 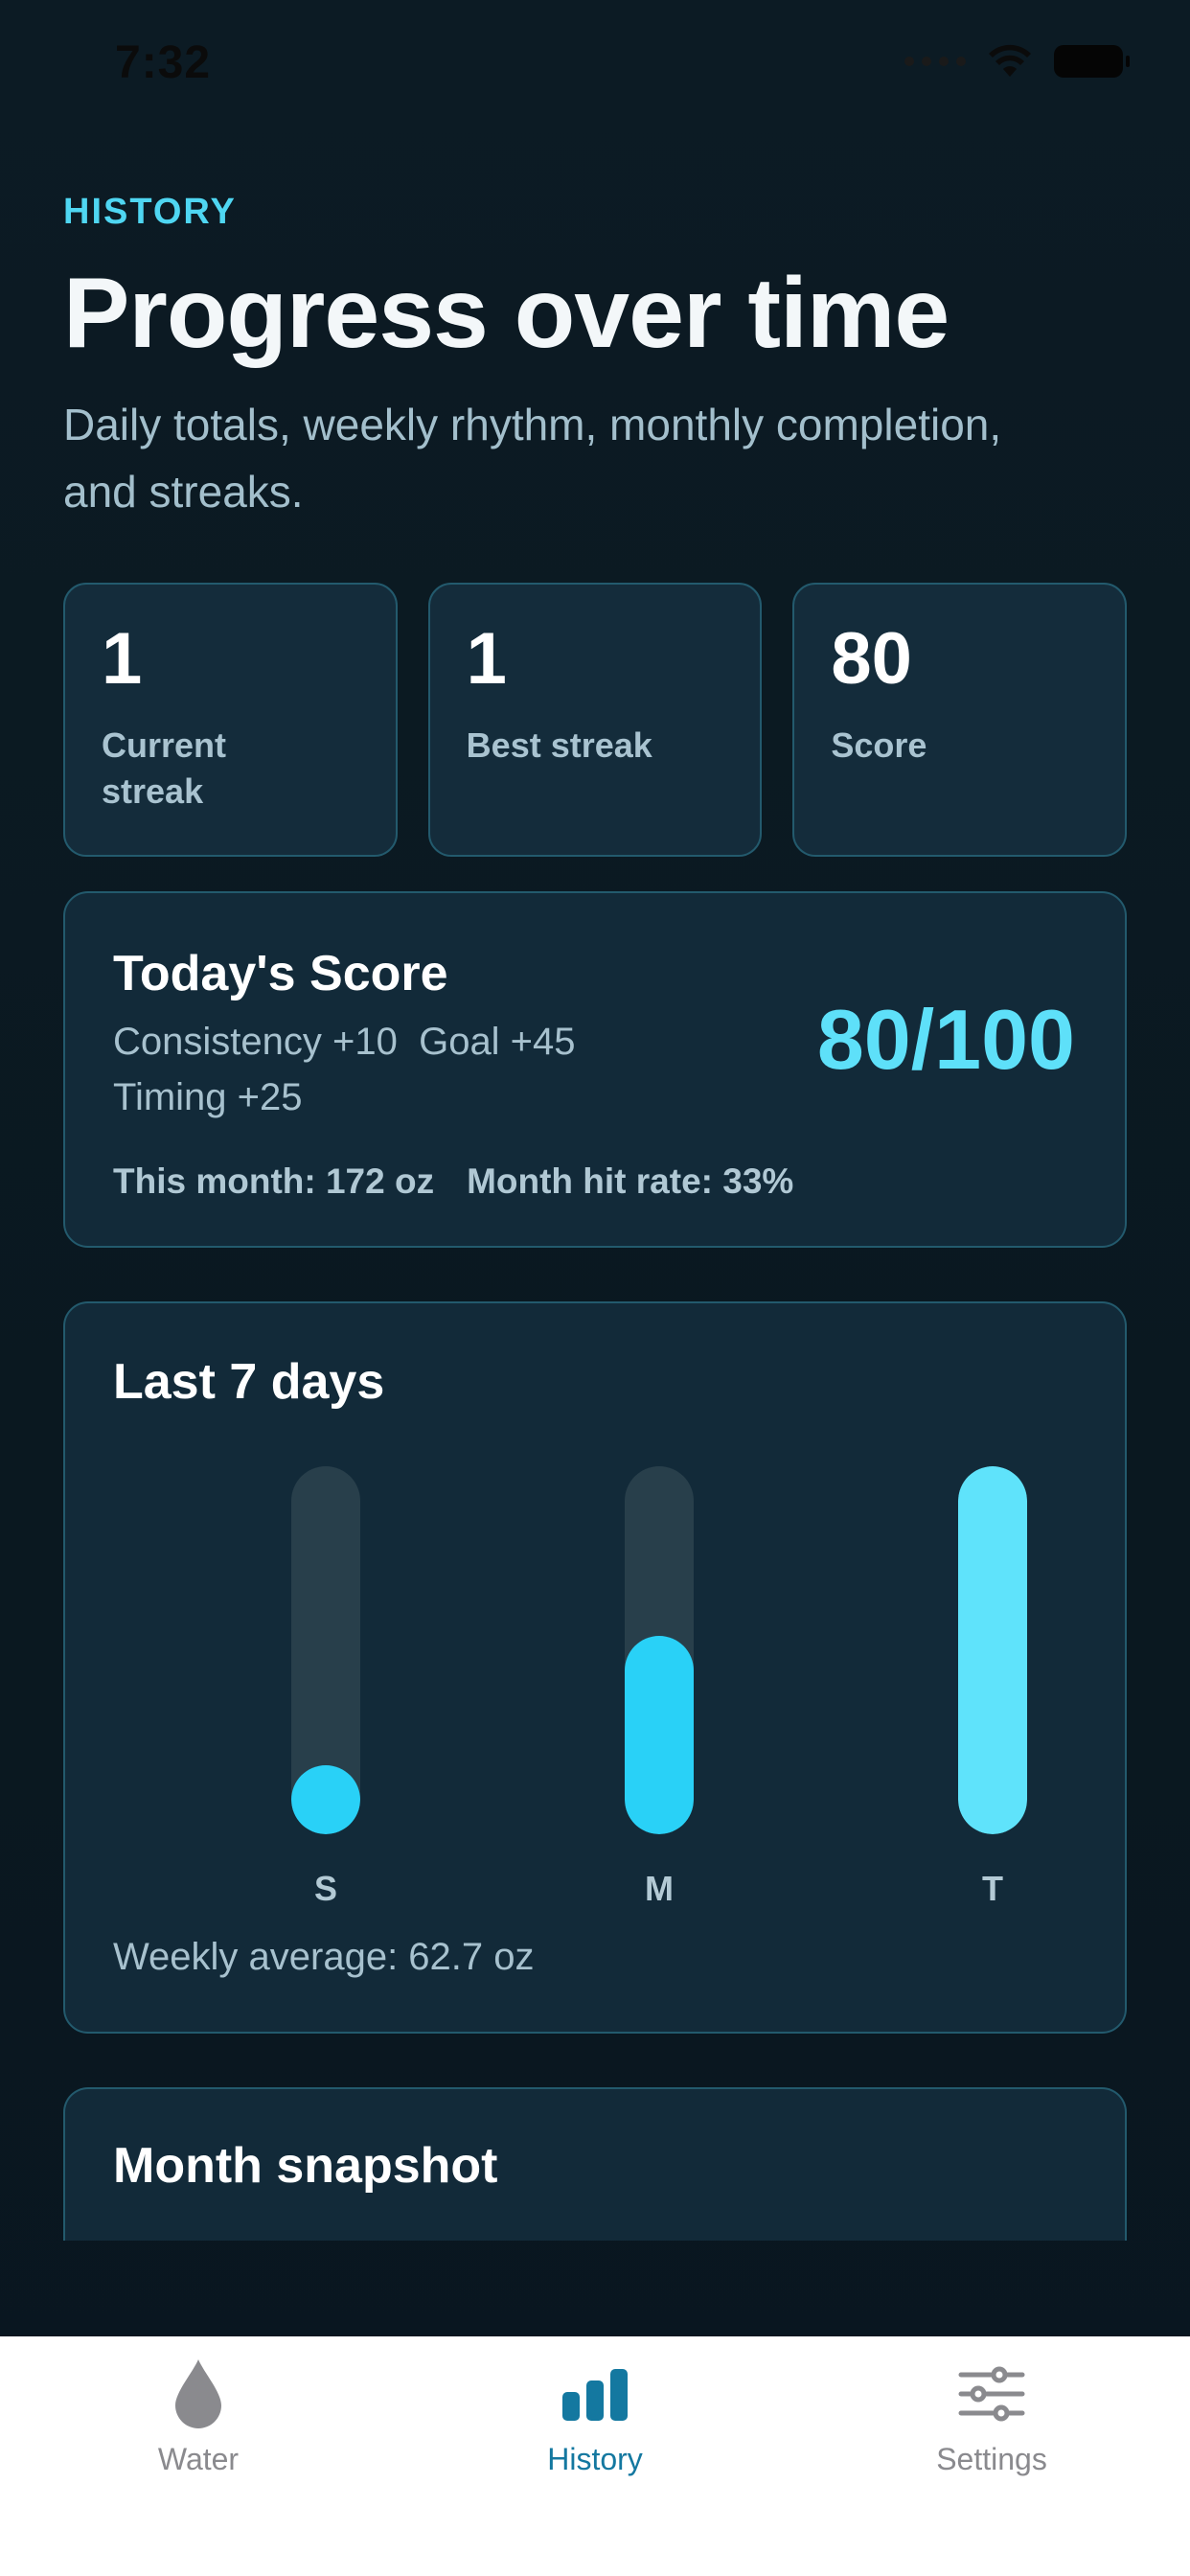 What do you see at coordinates (960, 720) in the screenshot?
I see `score-stat-card: 80 Score` at bounding box center [960, 720].